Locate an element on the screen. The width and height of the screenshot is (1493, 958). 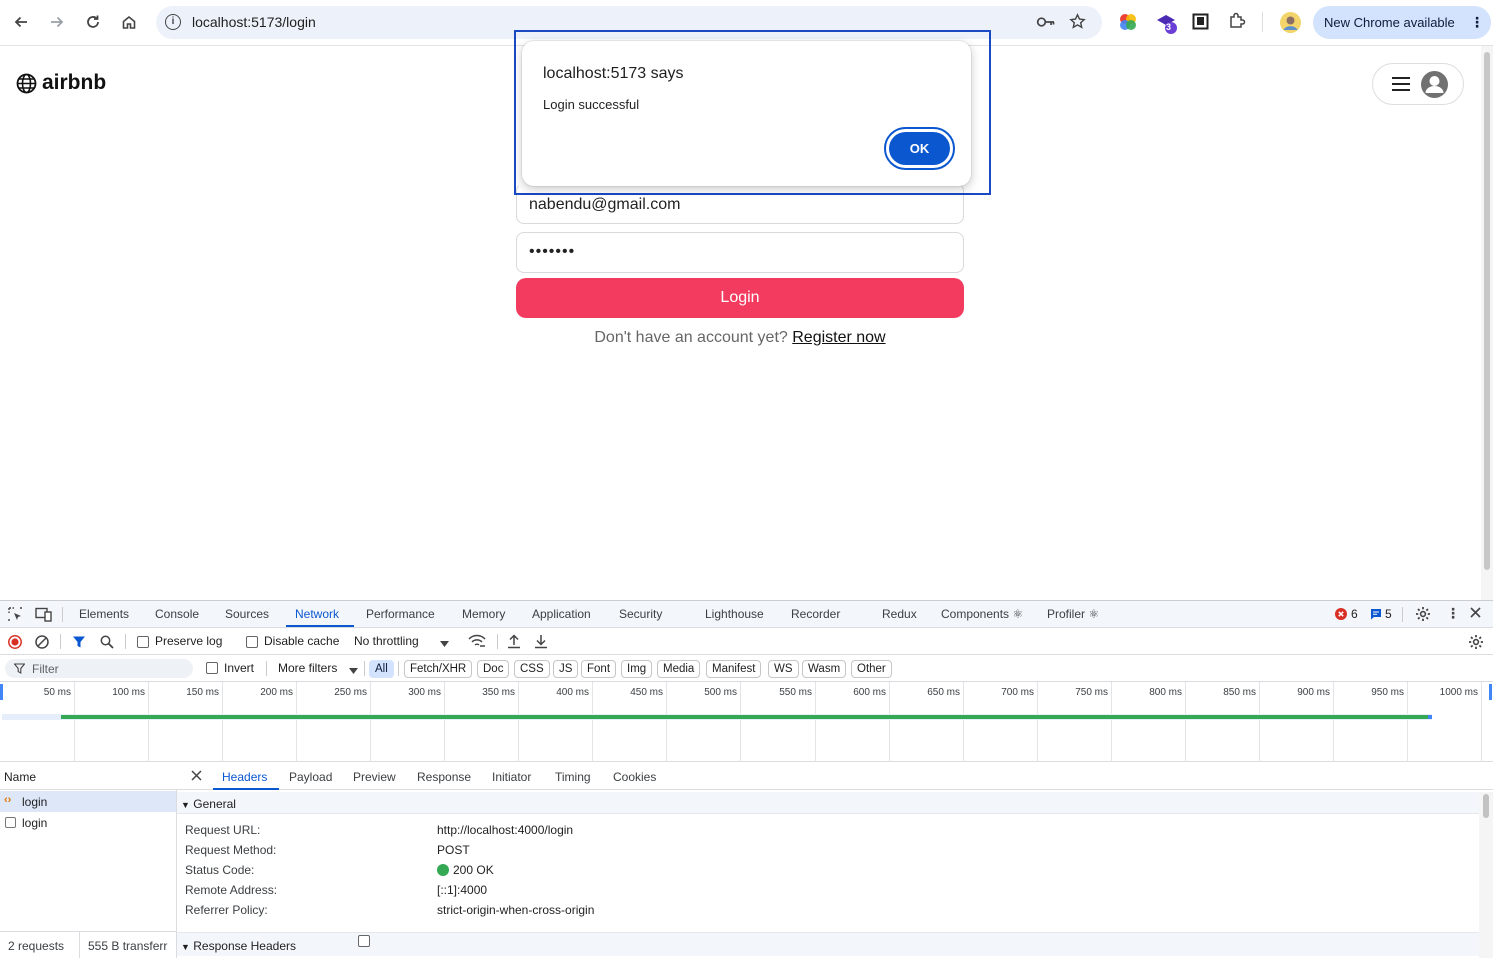
request-method-value: POST is located at coordinates (453, 850).